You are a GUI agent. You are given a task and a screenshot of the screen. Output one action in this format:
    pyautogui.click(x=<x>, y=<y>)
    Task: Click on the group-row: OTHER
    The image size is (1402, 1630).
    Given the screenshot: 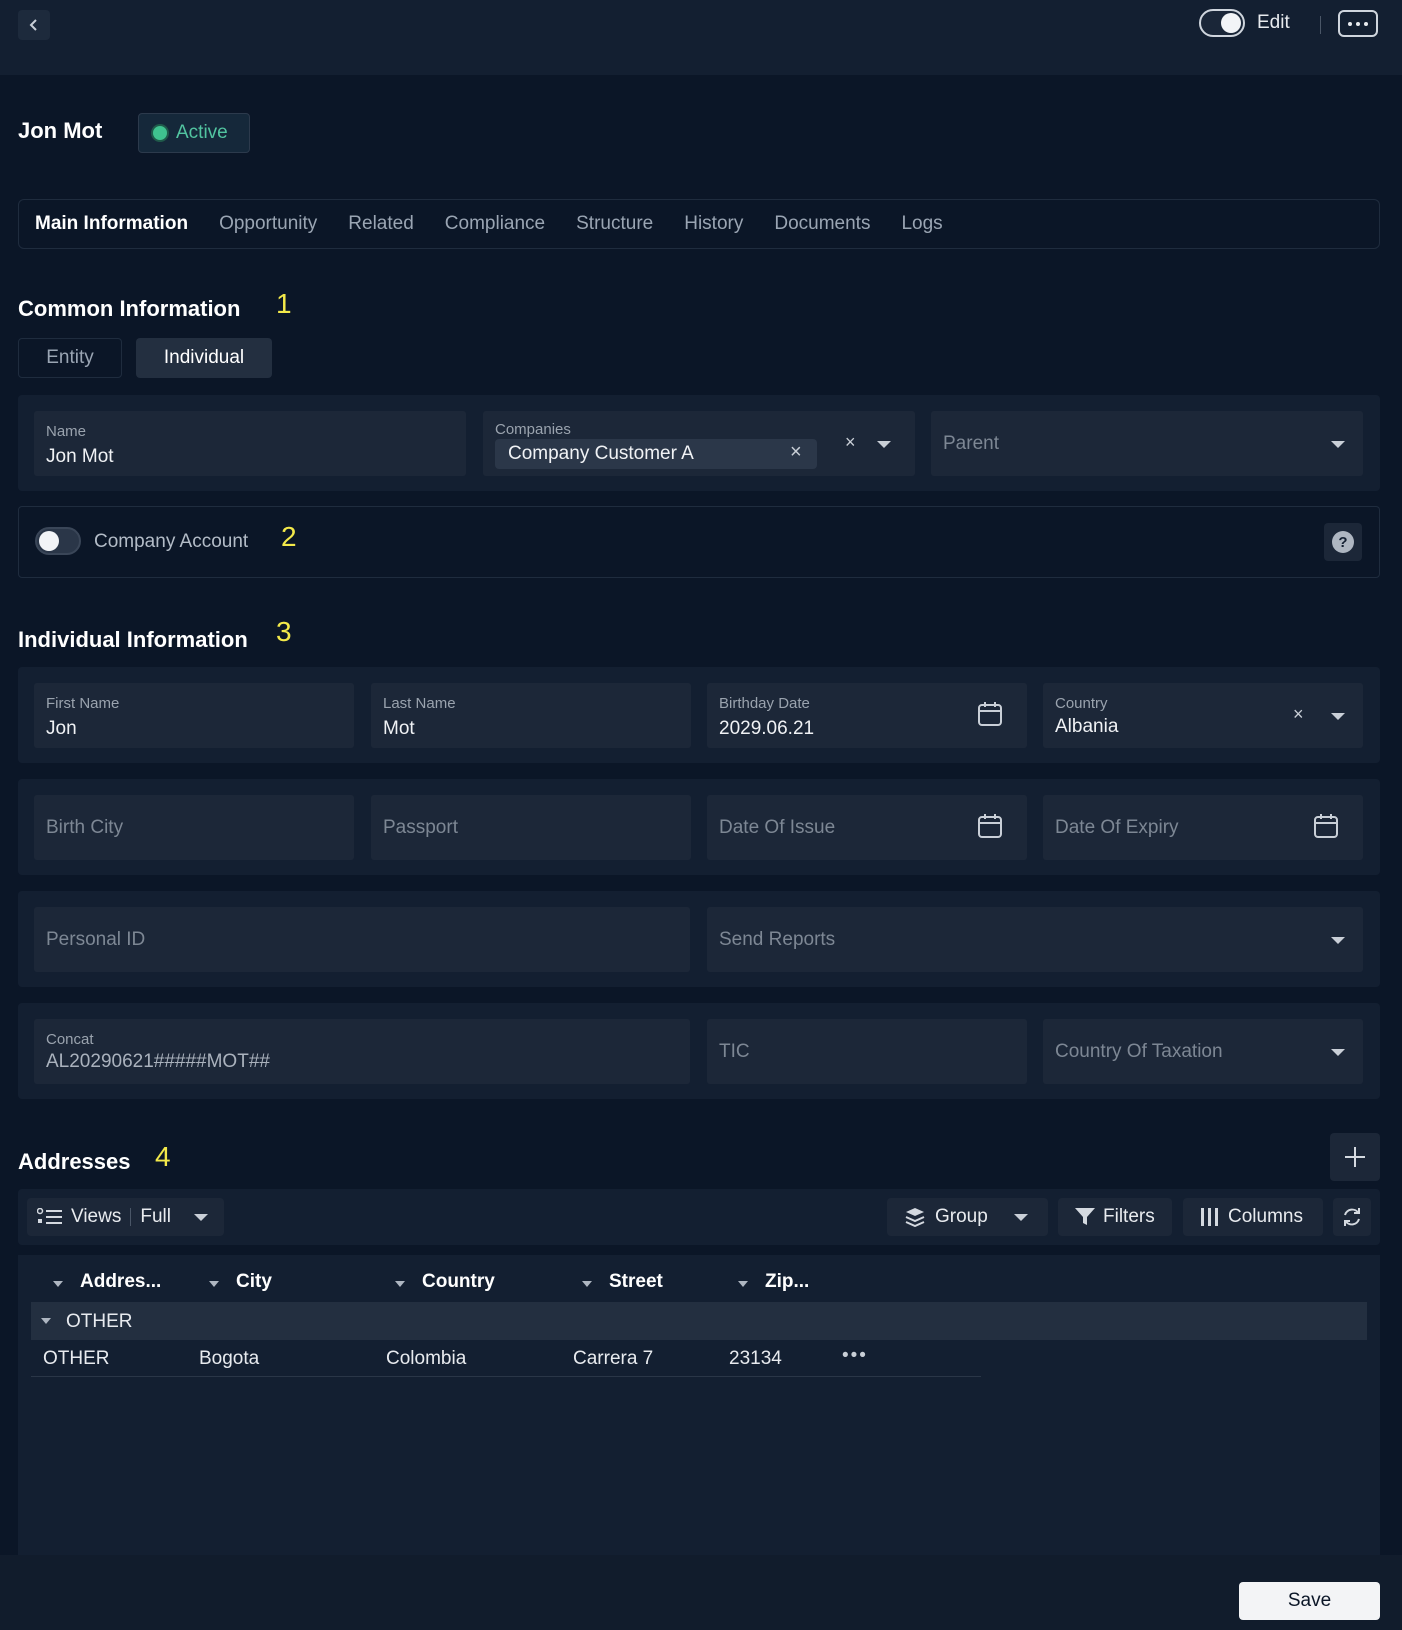 What is the action you would take?
    pyautogui.click(x=699, y=1321)
    